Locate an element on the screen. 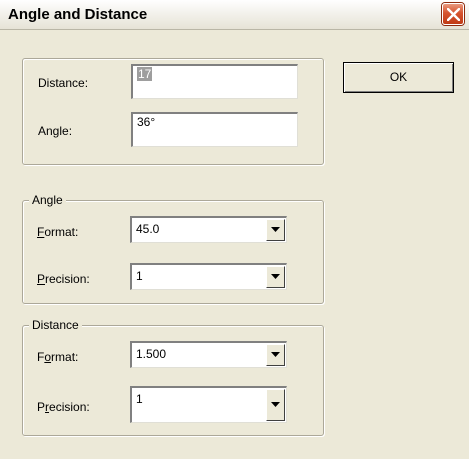 The width and height of the screenshot is (469, 459). distance-precision-dropdown-button is located at coordinates (275, 405).